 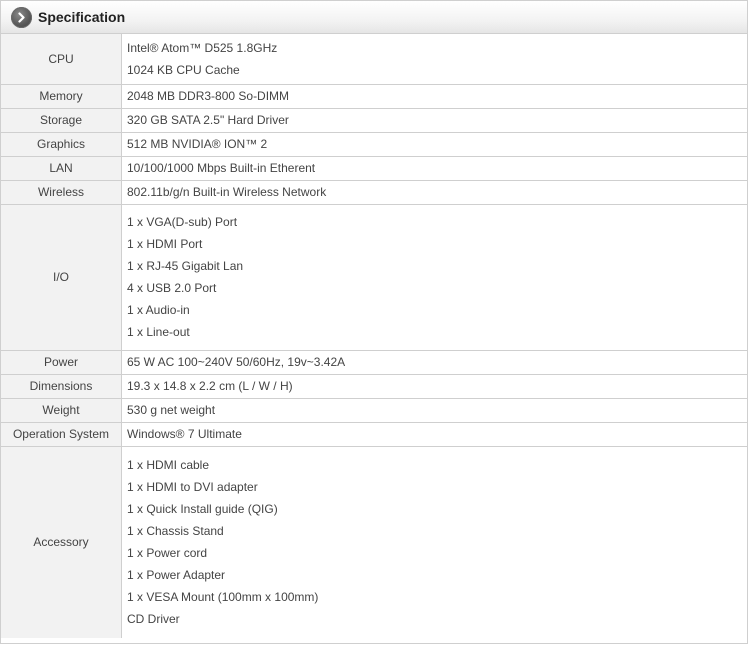 What do you see at coordinates (61, 434) in the screenshot?
I see `spec-label: Operation System` at bounding box center [61, 434].